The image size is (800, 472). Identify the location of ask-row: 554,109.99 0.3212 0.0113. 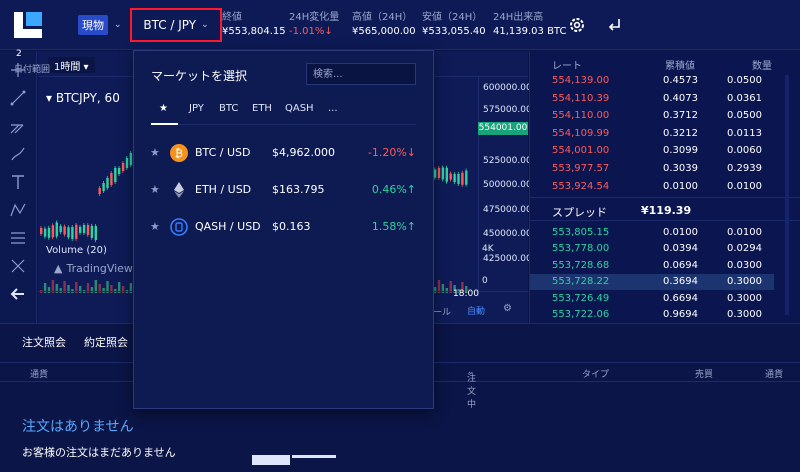
(652, 134).